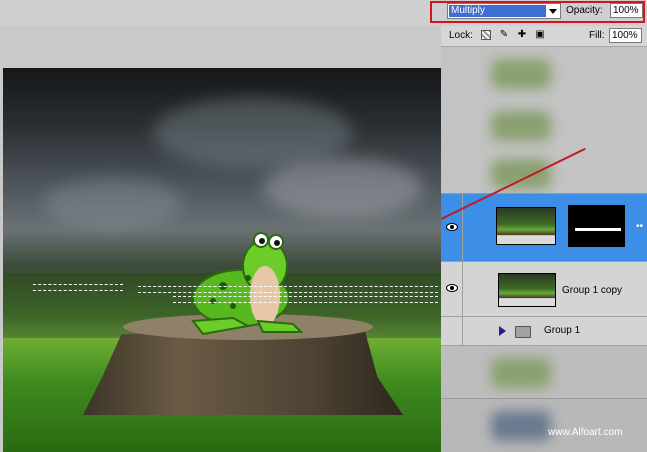 This screenshot has height=452, width=647. I want to click on fill-field: 100%, so click(625, 35).